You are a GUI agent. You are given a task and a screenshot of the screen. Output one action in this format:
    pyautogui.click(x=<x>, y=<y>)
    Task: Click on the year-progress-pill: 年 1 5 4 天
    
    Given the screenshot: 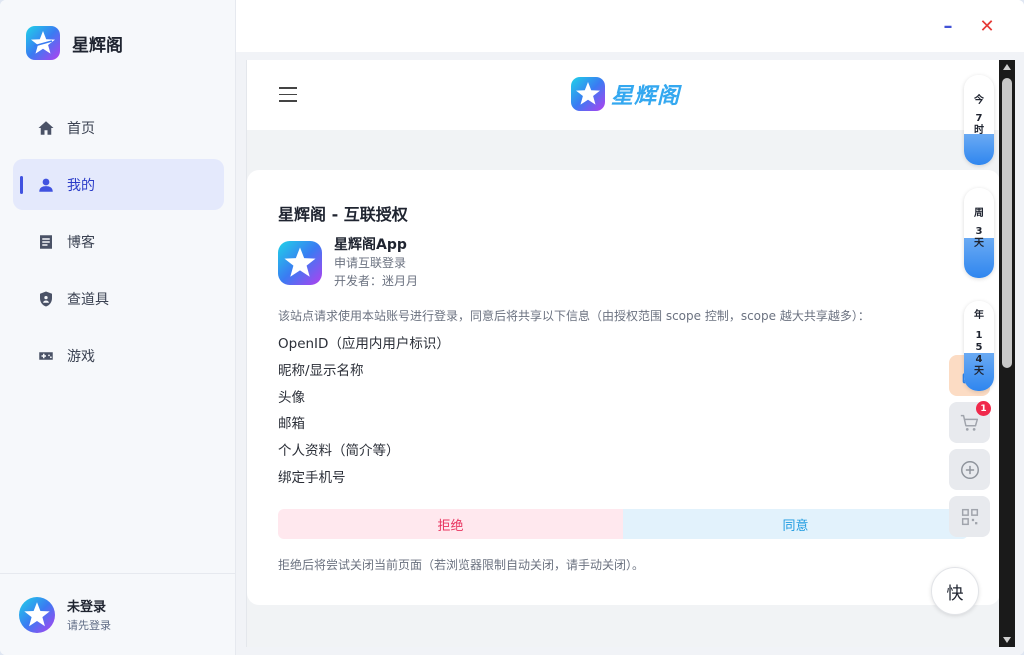 What is the action you would take?
    pyautogui.click(x=979, y=346)
    